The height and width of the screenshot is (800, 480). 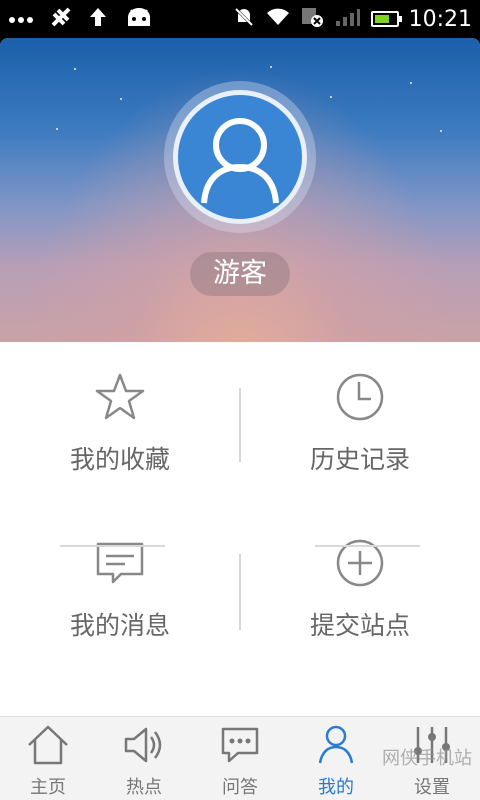 What do you see at coordinates (61, 19) in the screenshot?
I see `usb-icon` at bounding box center [61, 19].